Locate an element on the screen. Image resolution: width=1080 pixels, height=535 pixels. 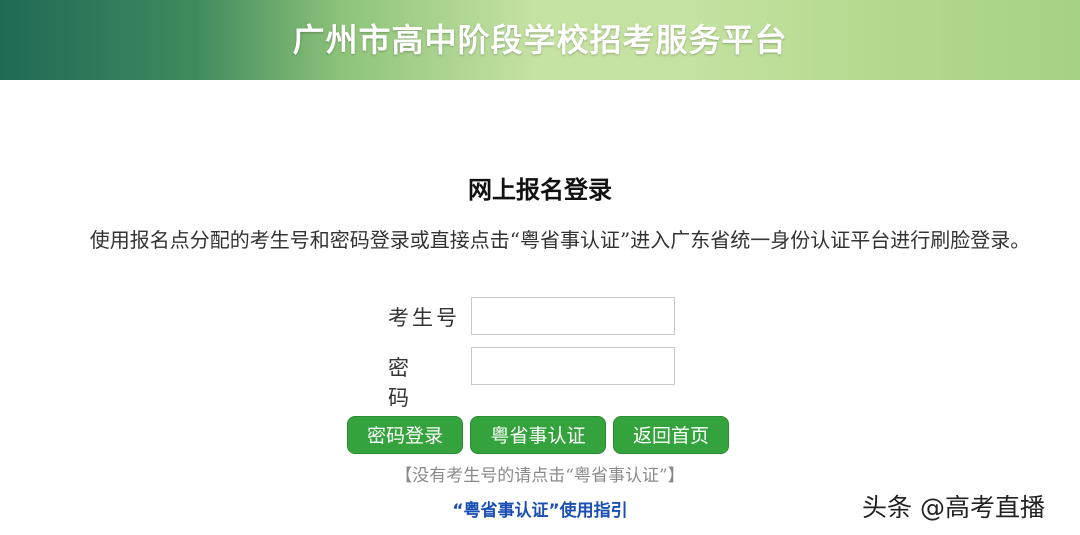
back-home-button: 返回首页 is located at coordinates (671, 435).